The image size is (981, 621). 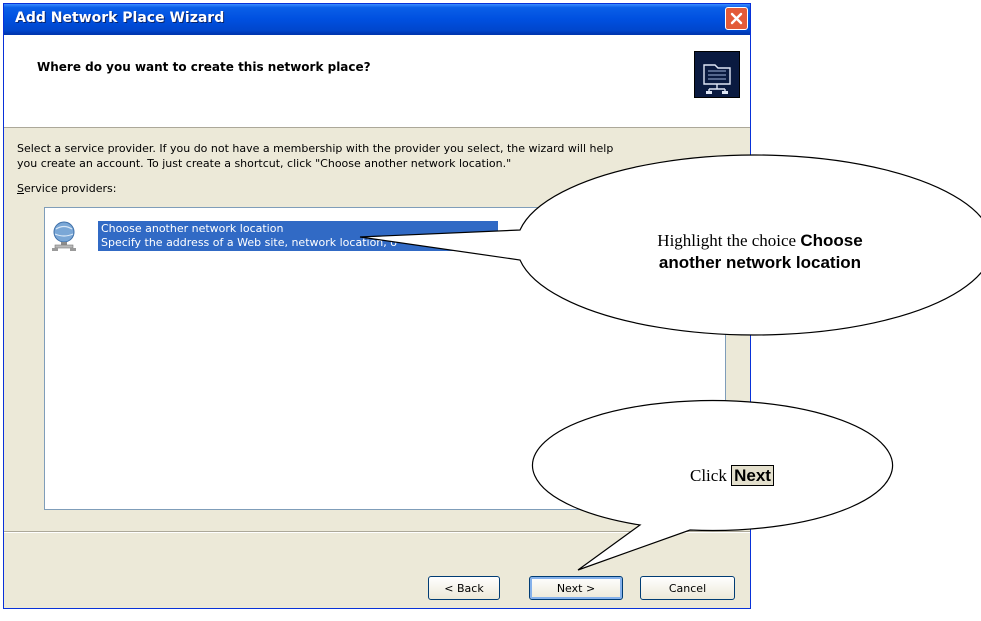 I want to click on next-button: Next >, so click(x=576, y=588).